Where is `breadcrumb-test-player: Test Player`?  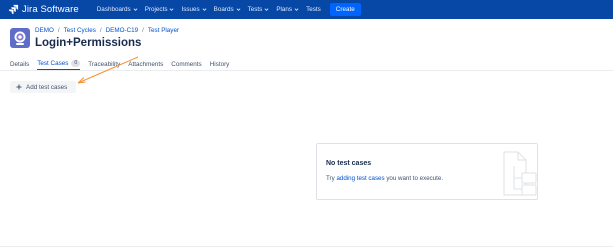
breadcrumb-test-player: Test Player is located at coordinates (163, 30).